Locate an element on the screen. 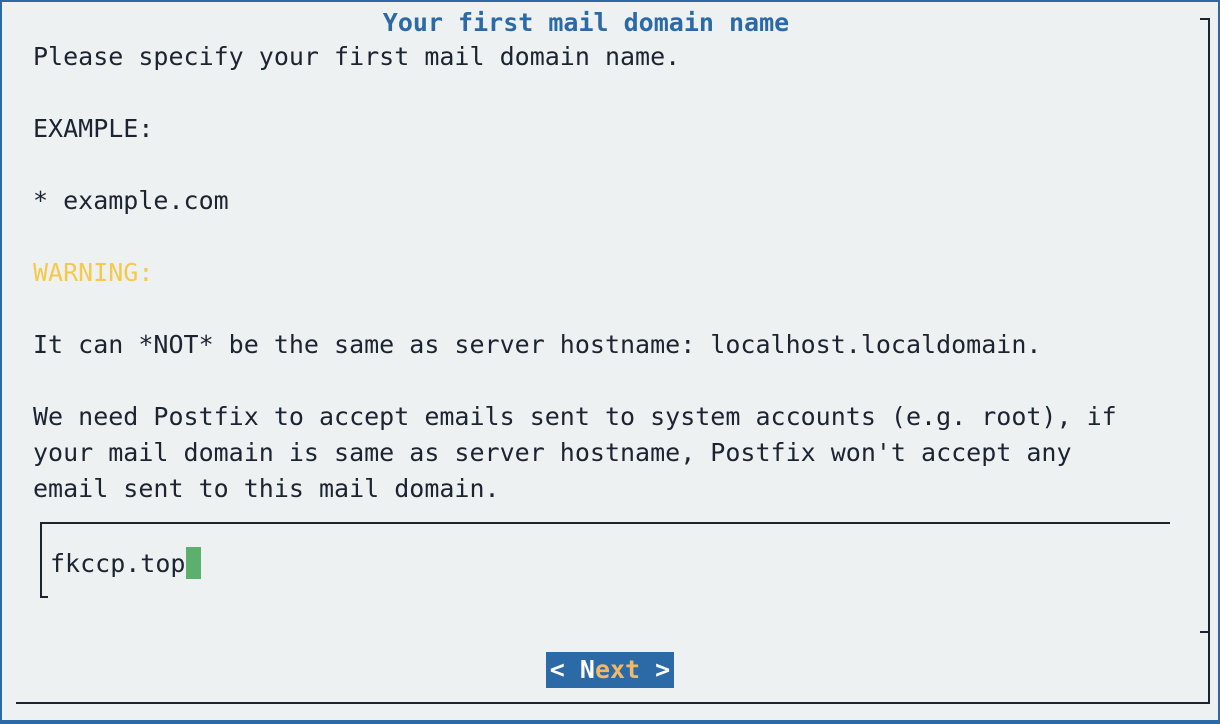 The width and height of the screenshot is (1220, 724). mail-domain-input-field: fkccp.top is located at coordinates (126, 563).